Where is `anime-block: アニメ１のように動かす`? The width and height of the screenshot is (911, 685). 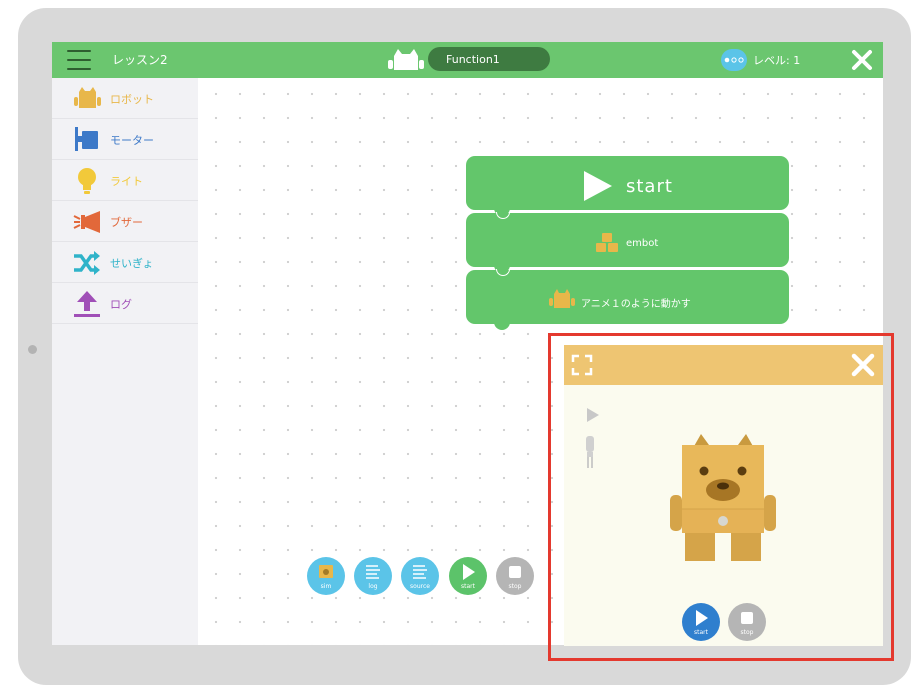 anime-block: アニメ１のように動かす is located at coordinates (627, 299).